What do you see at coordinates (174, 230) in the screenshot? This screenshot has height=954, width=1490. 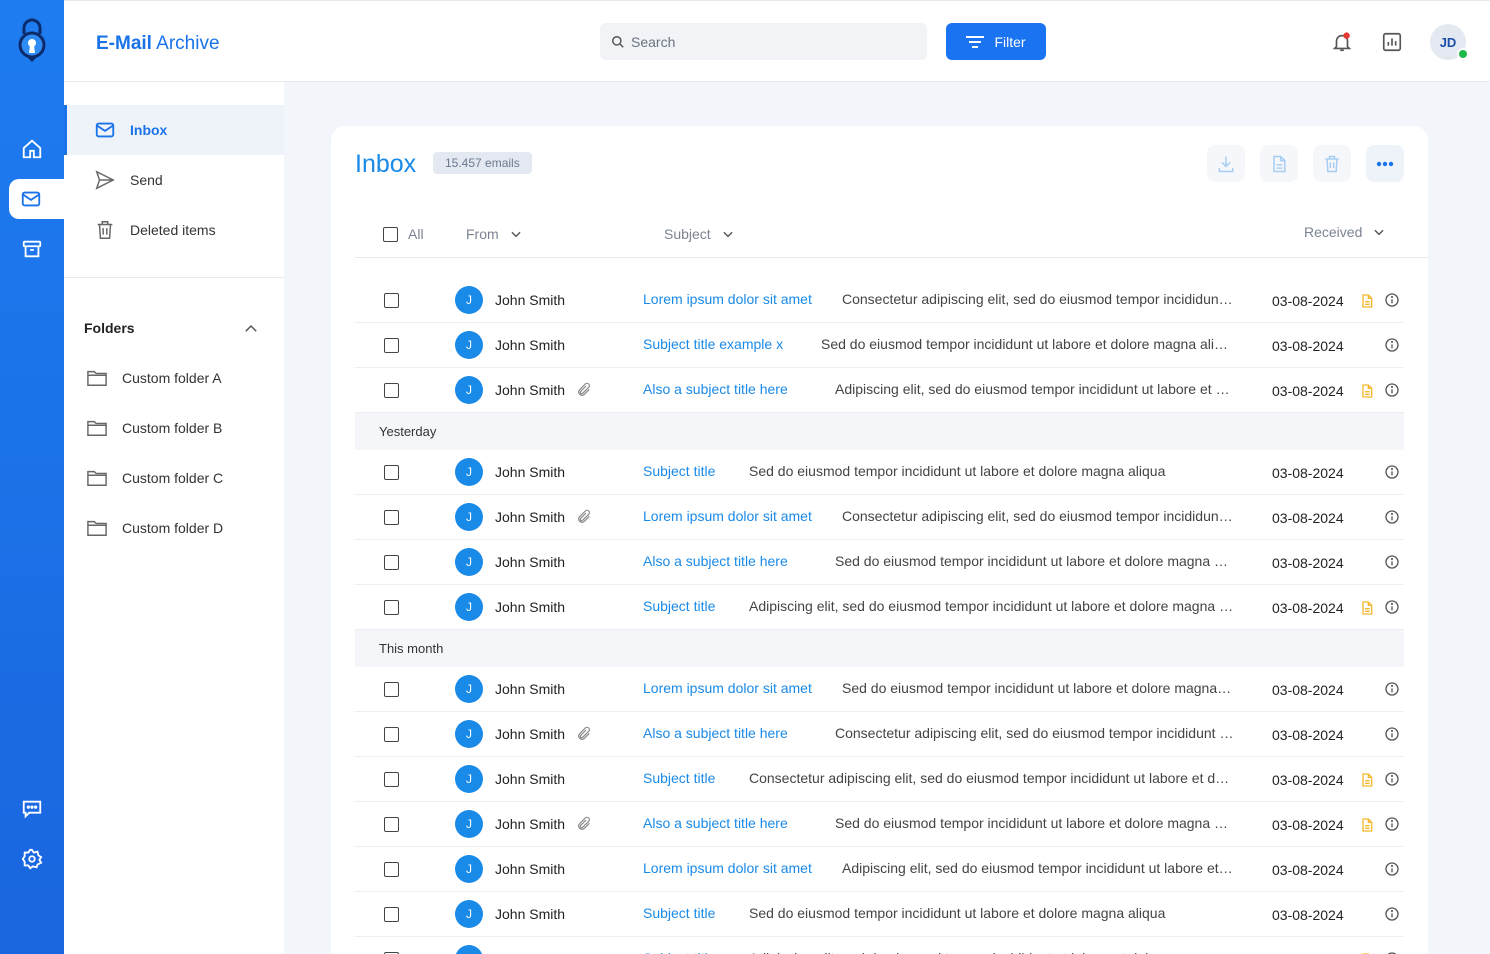 I see `sidebar-item-deleted: Deleted items` at bounding box center [174, 230].